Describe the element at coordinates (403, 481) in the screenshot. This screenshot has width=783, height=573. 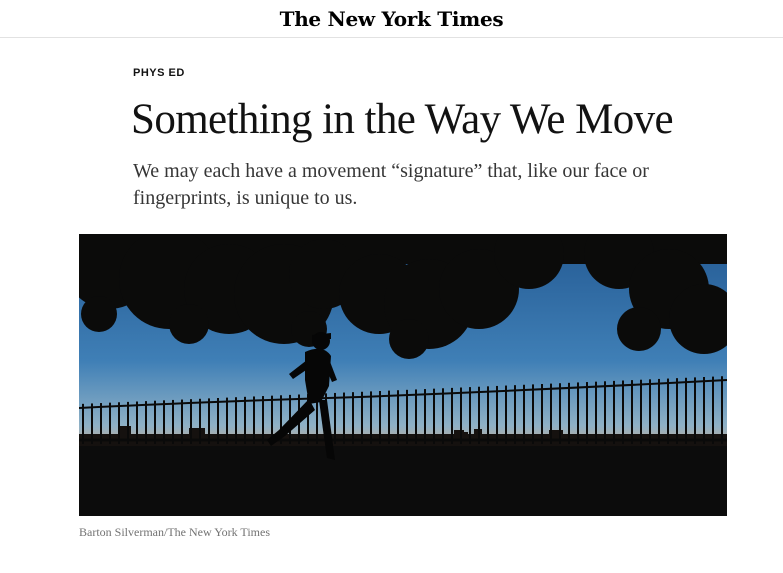
I see `ground` at that location.